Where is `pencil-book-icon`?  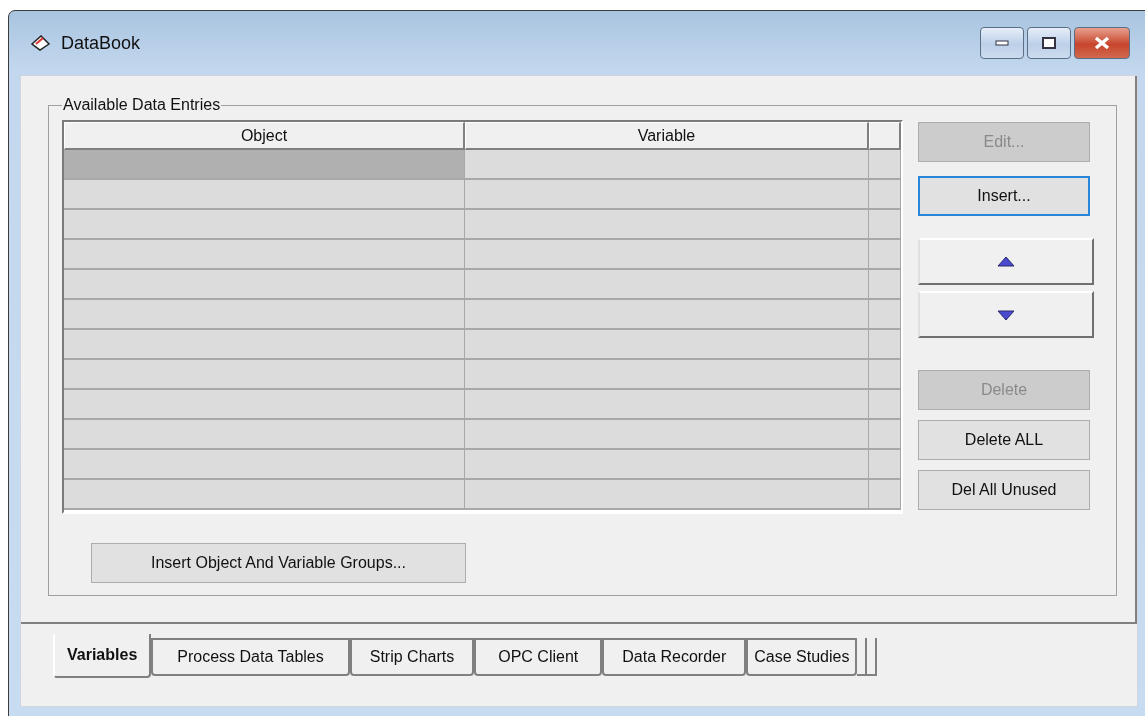
pencil-book-icon is located at coordinates (41, 43).